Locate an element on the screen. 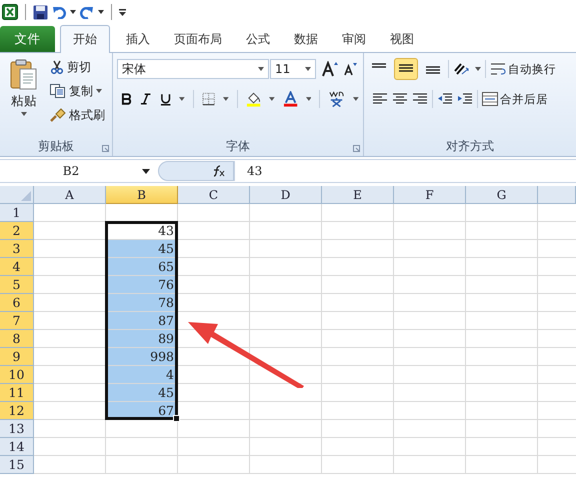 Image resolution: width=576 pixels, height=479 pixels. underline-icon is located at coordinates (166, 99).